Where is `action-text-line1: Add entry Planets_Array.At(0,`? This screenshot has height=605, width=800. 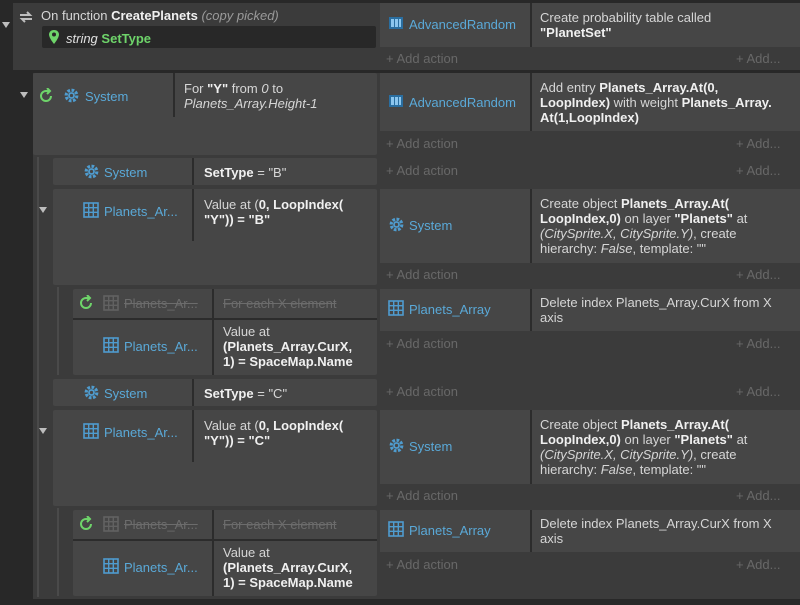
action-text-line1: Add entry Planets_Array.At(0, is located at coordinates (629, 87).